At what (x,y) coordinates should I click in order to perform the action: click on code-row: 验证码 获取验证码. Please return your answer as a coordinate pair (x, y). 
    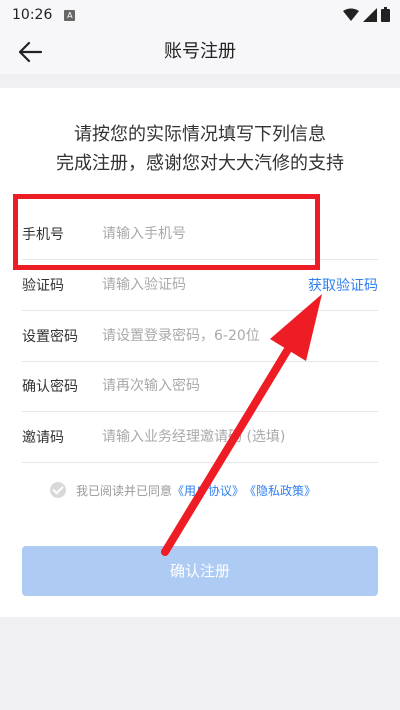
    Looking at the image, I should click on (200, 285).